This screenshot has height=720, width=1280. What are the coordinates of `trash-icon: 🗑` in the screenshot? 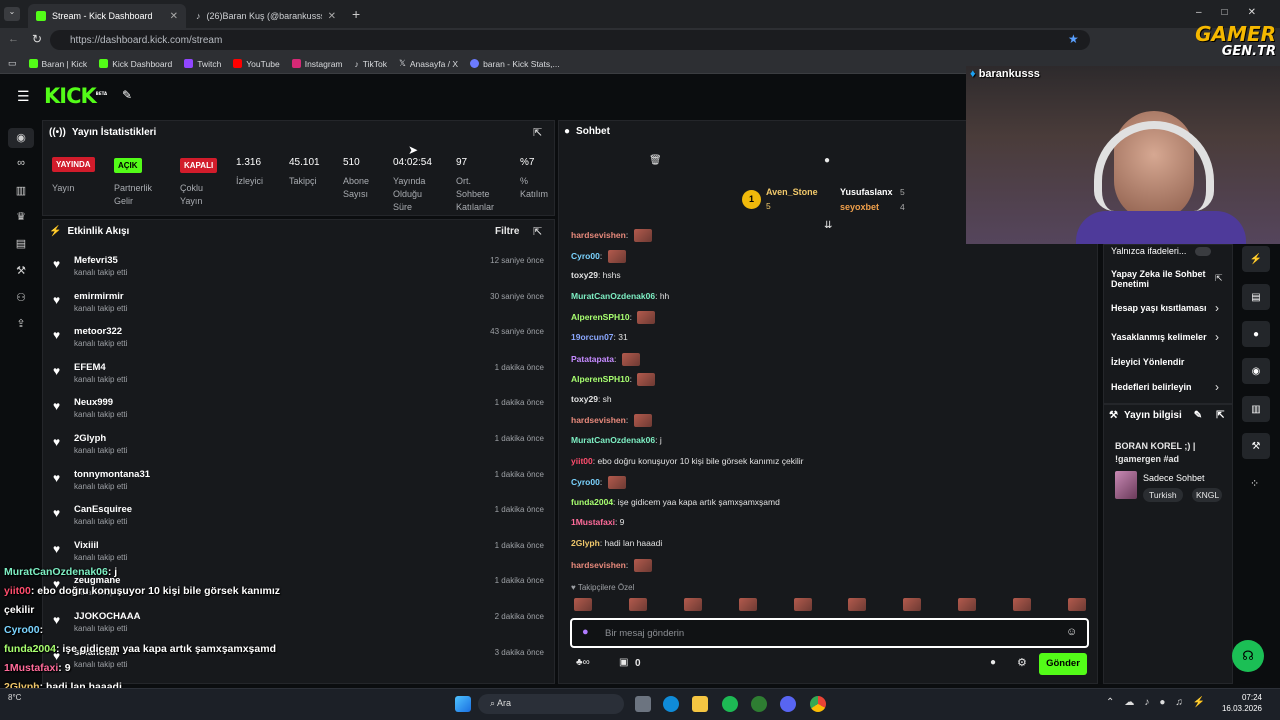 It's located at (655, 160).